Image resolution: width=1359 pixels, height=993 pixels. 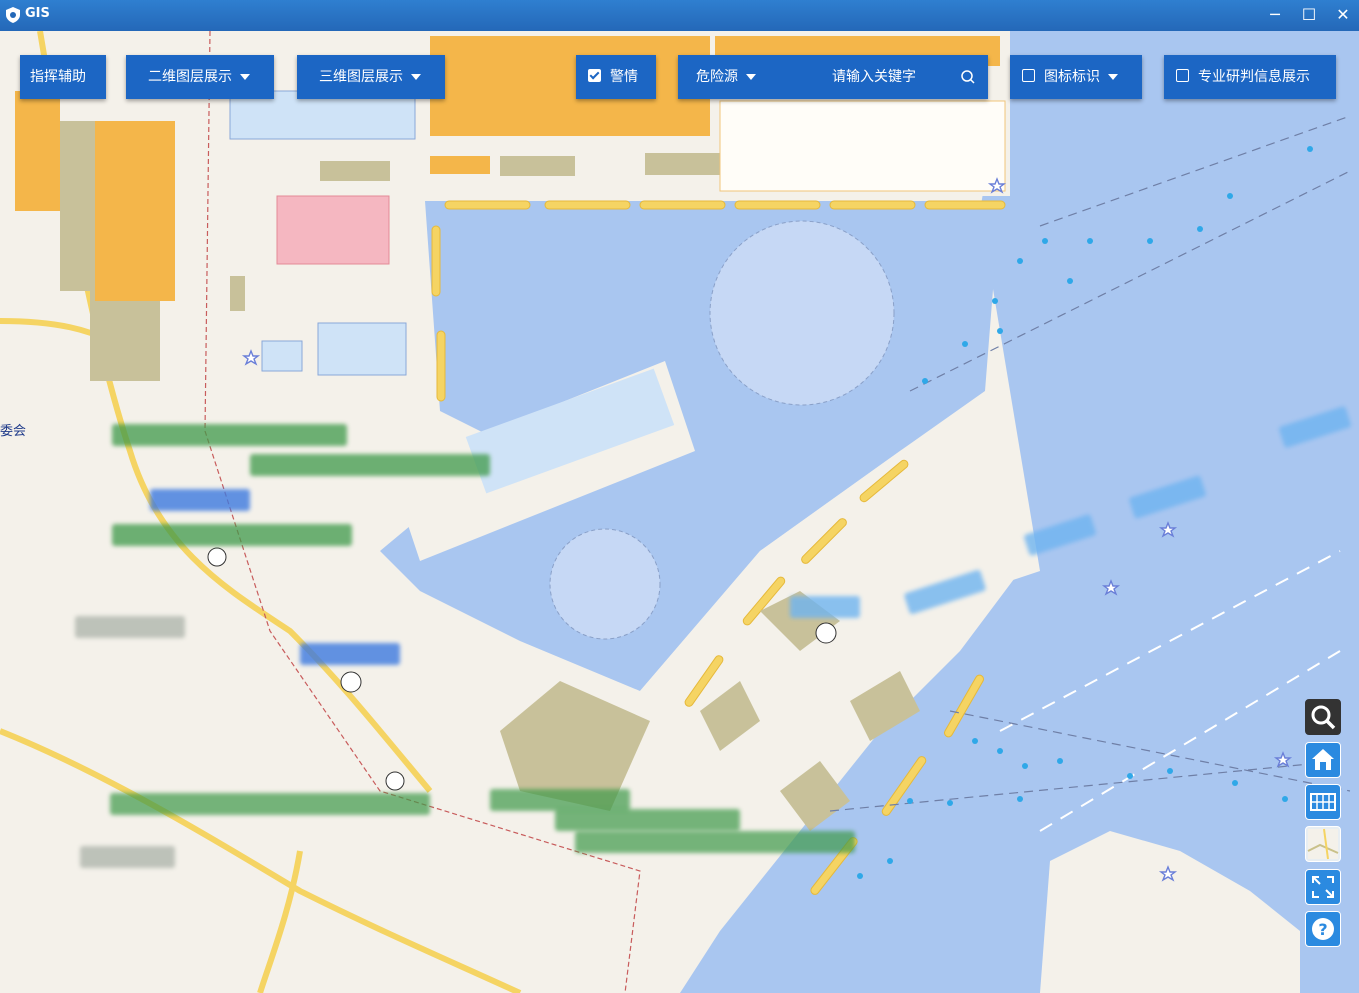 I want to click on expert-info-toggle: 专业研判信息展示, so click(x=1250, y=77).